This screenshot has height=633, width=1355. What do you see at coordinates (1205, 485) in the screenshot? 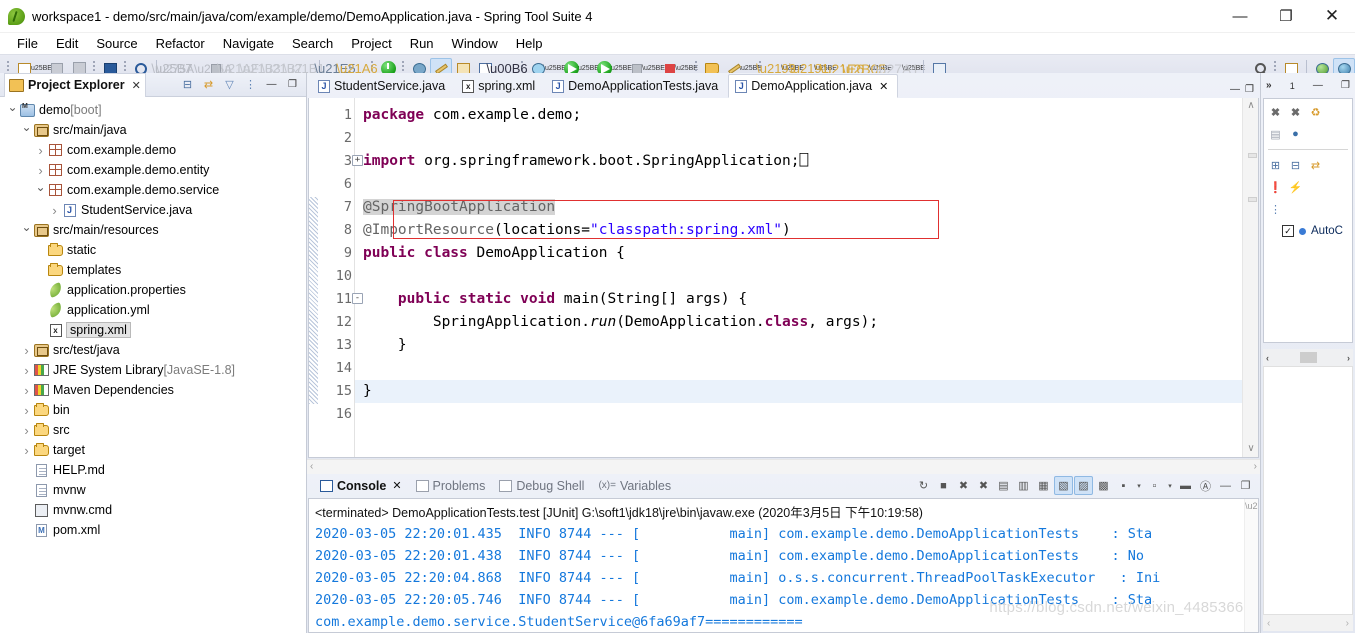
I see `ansi-console-icon: Ⓐ` at bounding box center [1205, 485].